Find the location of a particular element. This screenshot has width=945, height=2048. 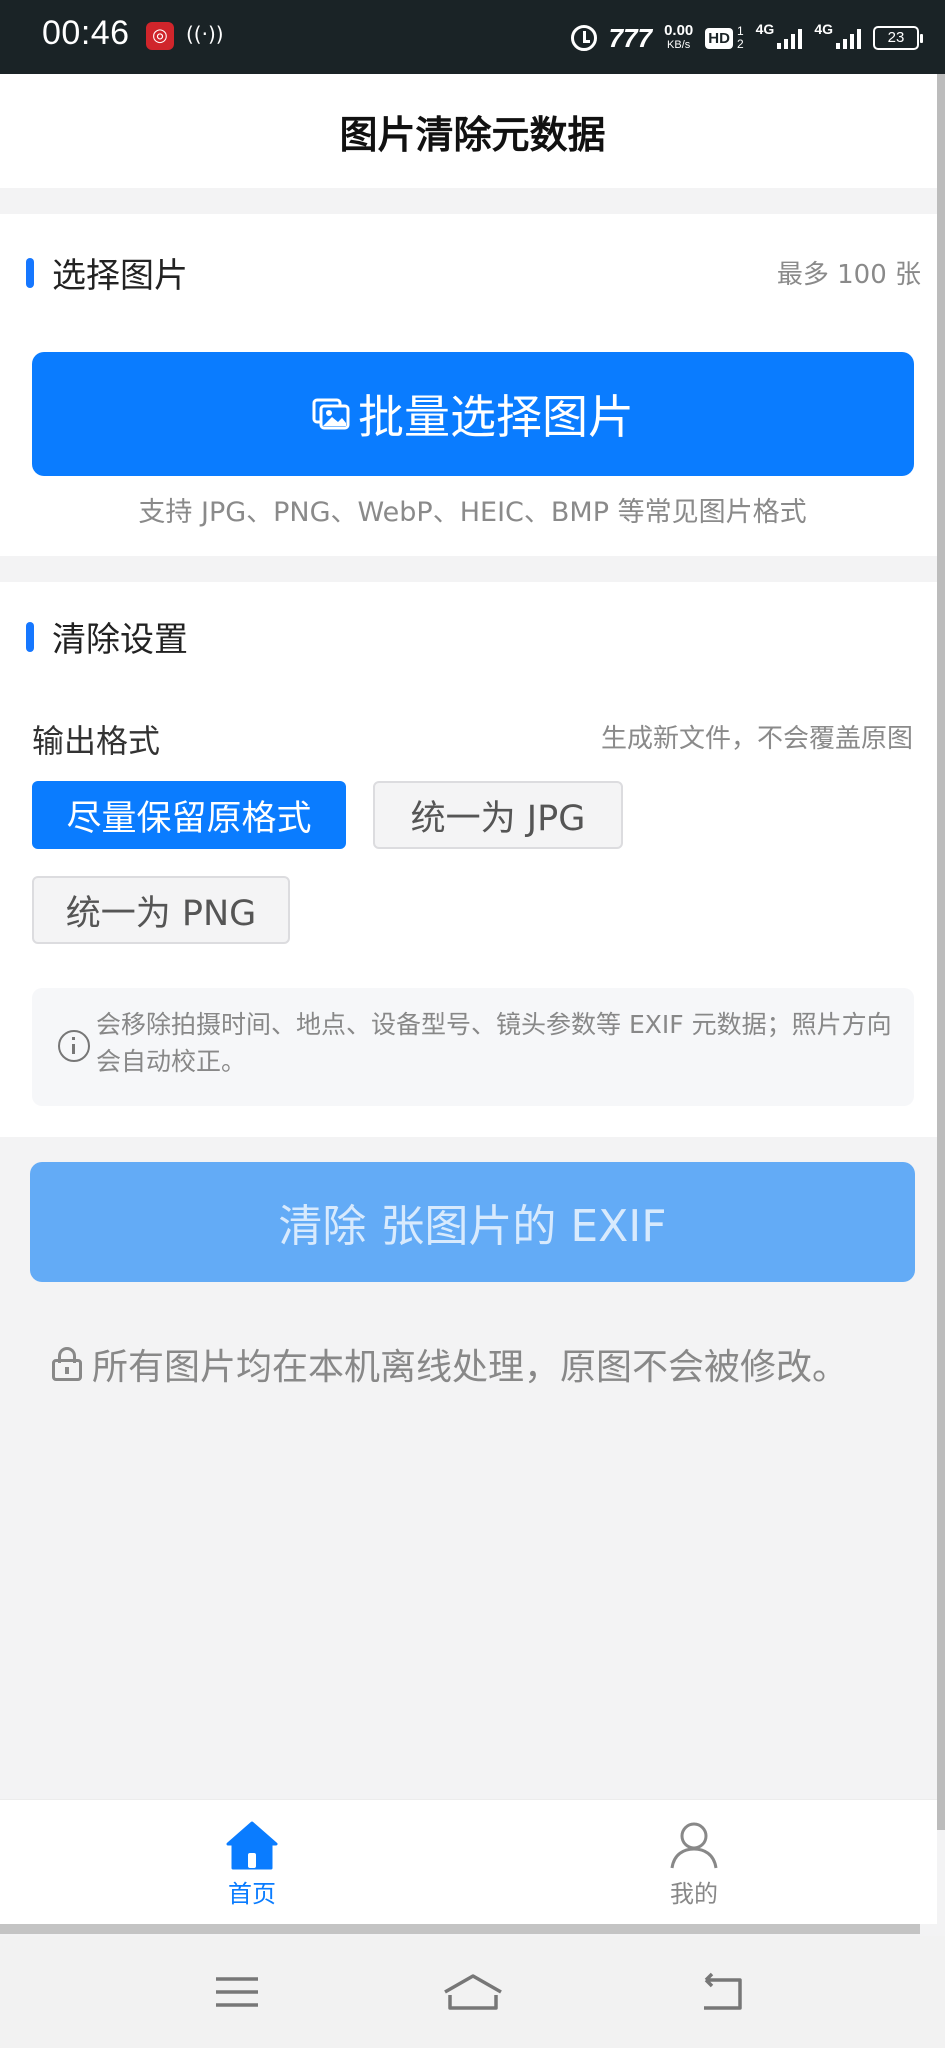

network-speed: 0.00 KB/s is located at coordinates (679, 37).